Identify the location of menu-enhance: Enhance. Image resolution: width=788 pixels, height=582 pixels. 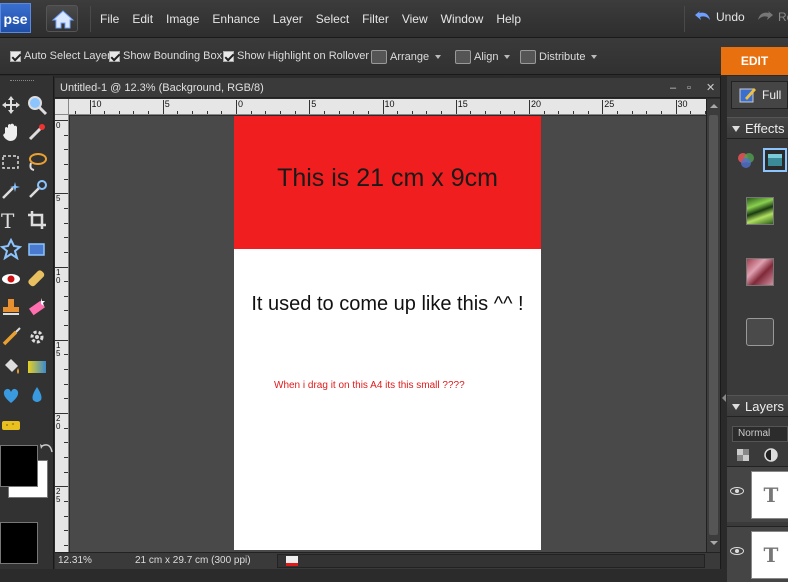
(235, 19).